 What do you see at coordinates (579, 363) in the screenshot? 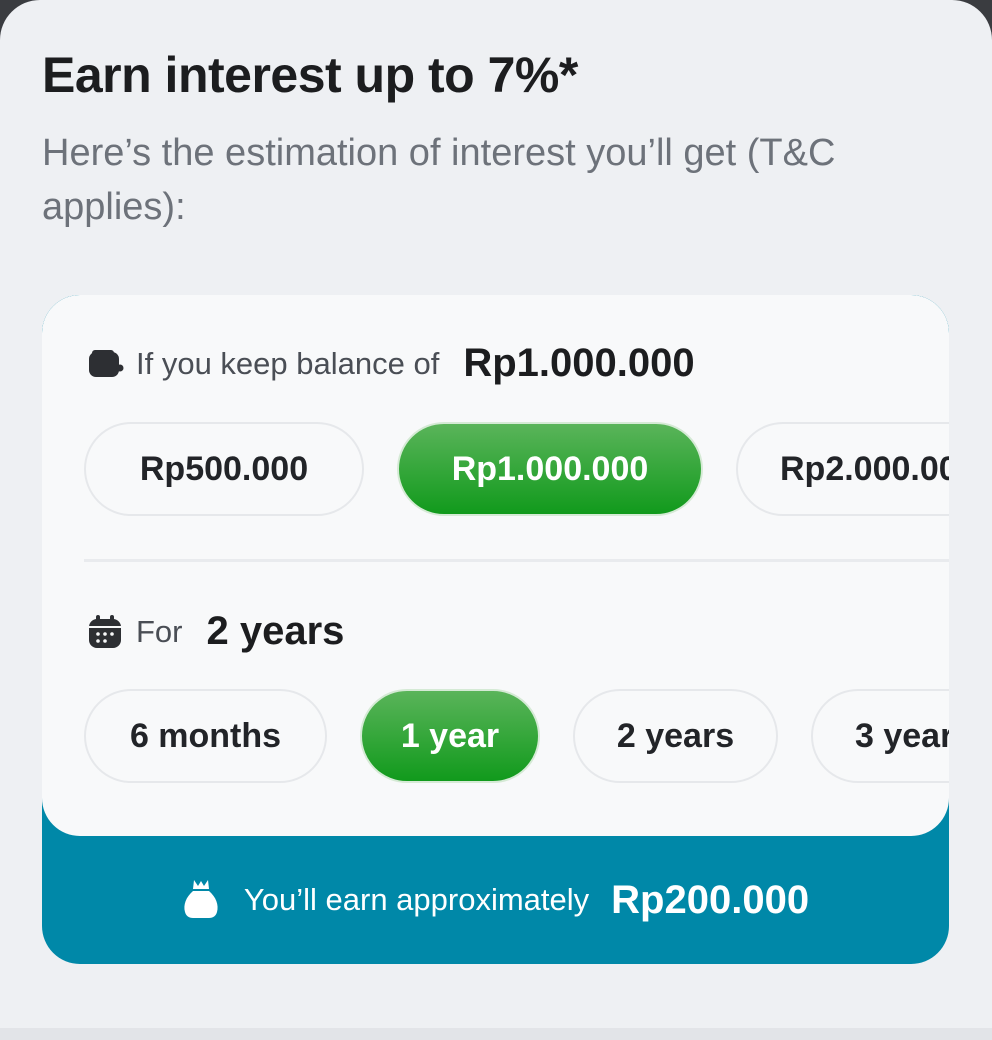
I see `balance-selected-value: Rp1.000.000` at bounding box center [579, 363].